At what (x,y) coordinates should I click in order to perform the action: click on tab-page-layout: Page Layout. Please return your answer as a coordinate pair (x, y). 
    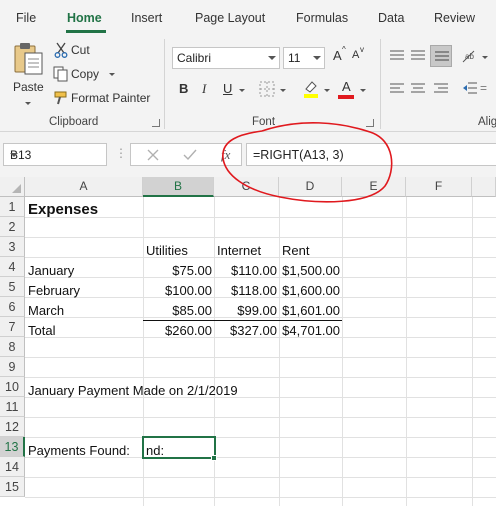
    Looking at the image, I should click on (230, 18).